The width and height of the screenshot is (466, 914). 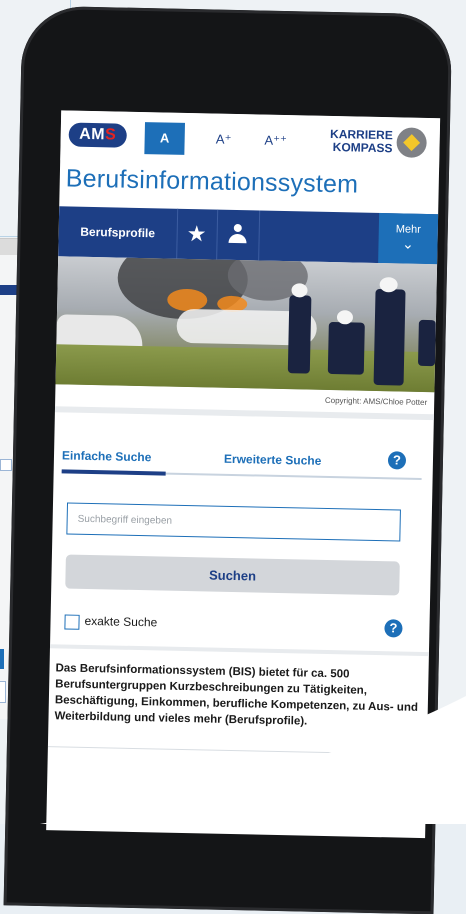 What do you see at coordinates (92, 134) in the screenshot?
I see `ams-logo-text: AM` at bounding box center [92, 134].